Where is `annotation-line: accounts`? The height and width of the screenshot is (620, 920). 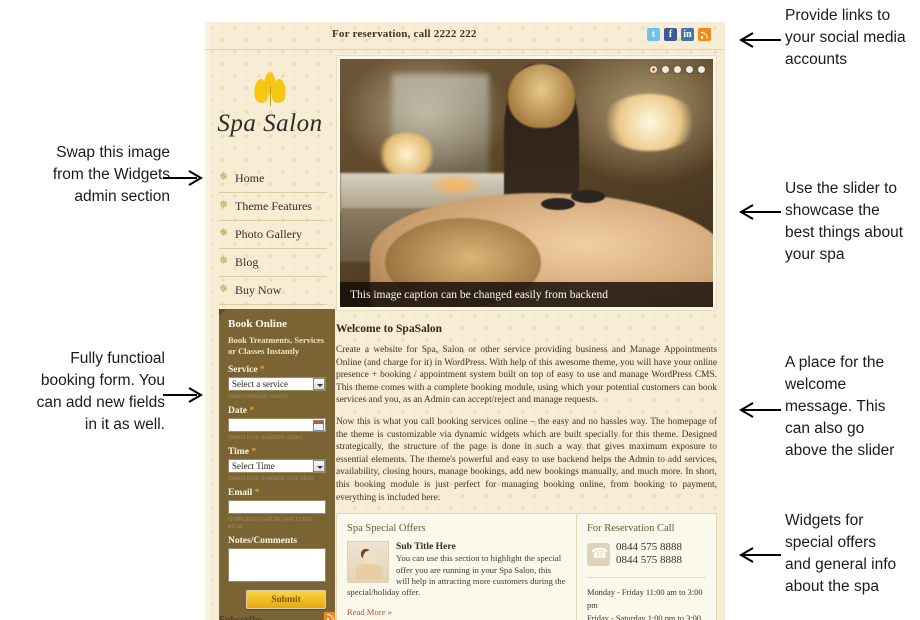 annotation-line: accounts is located at coordinates (816, 59).